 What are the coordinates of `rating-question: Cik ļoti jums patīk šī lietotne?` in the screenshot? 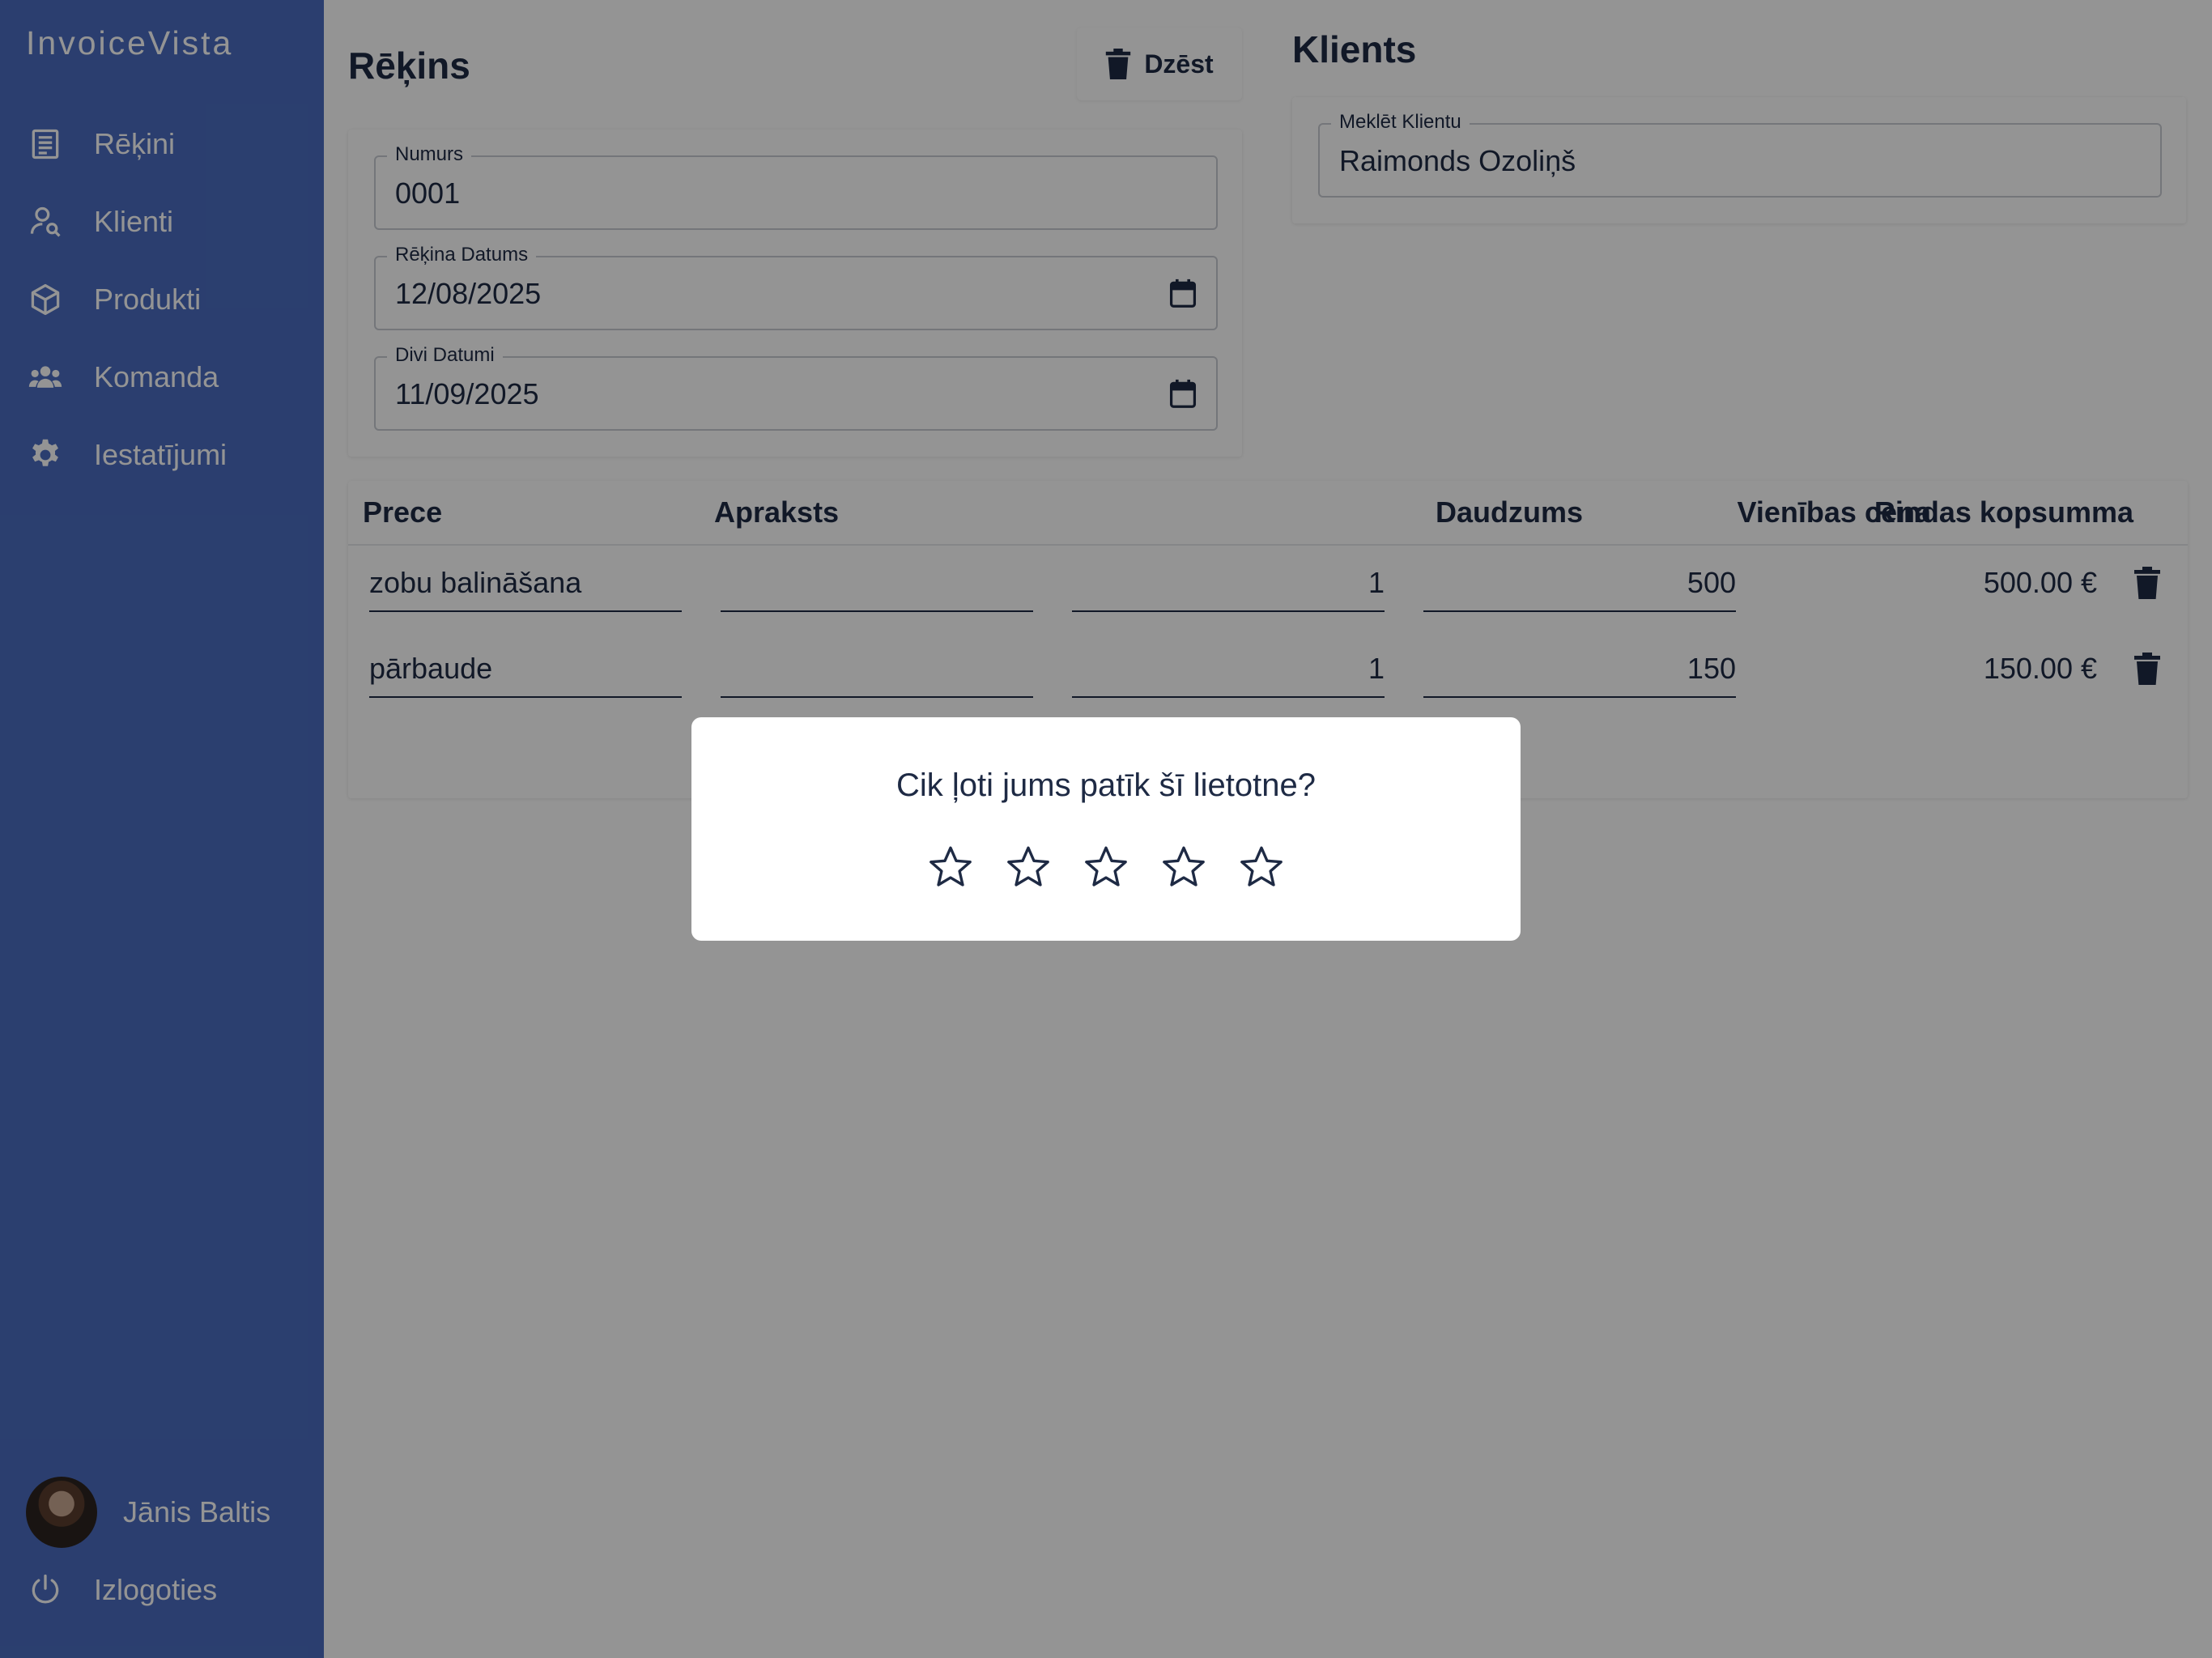 It's located at (1106, 785).